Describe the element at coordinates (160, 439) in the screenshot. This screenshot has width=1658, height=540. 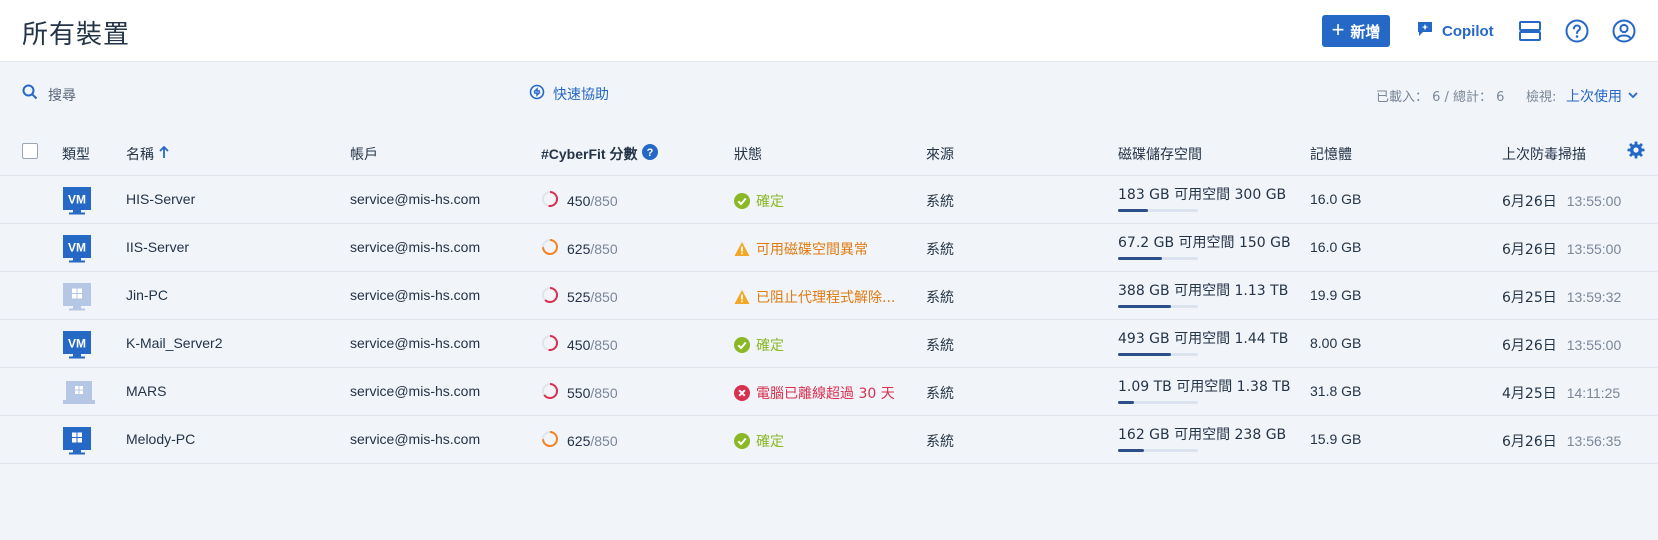
I see `device-name: Melody-PC` at that location.